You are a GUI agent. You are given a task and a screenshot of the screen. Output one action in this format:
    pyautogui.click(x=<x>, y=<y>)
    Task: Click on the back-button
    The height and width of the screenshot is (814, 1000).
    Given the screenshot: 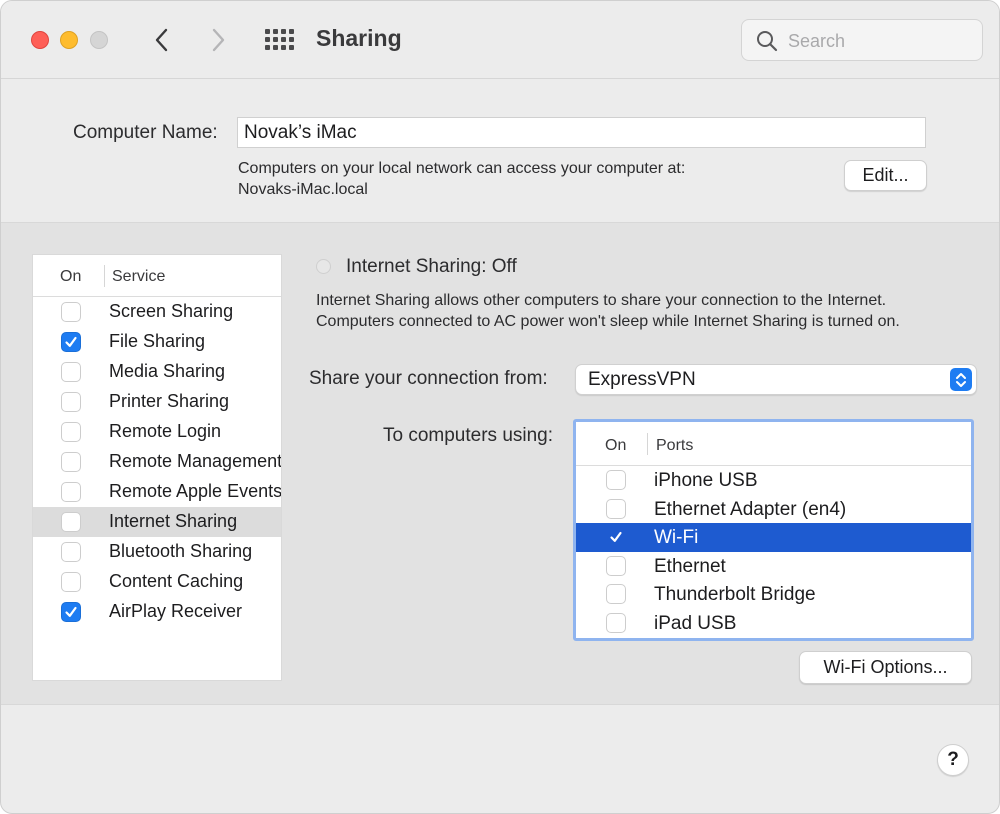 What is the action you would take?
    pyautogui.click(x=162, y=40)
    